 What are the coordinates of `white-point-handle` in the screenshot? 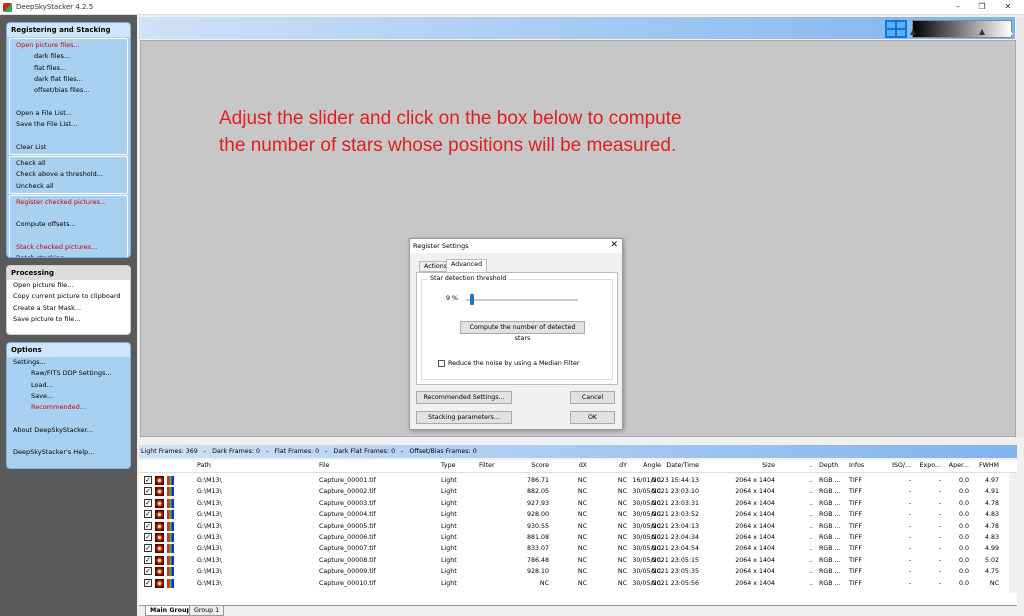 It's located at (1010, 32).